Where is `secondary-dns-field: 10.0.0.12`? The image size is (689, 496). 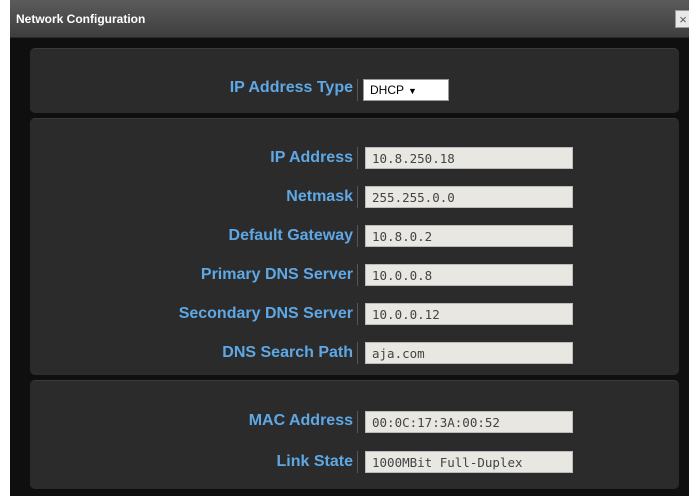
secondary-dns-field: 10.0.0.12 is located at coordinates (469, 314).